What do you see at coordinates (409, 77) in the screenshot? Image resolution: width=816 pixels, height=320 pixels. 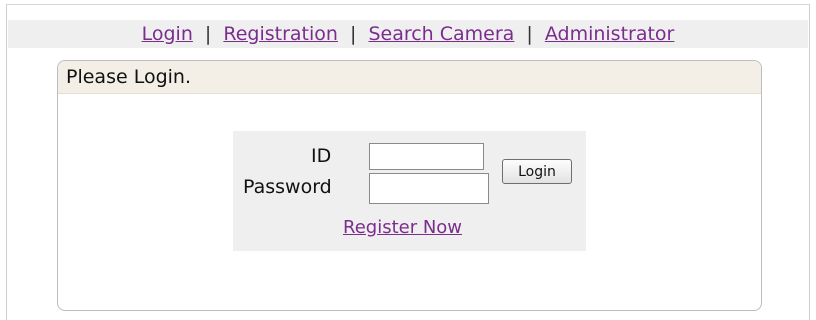 I see `panel-title: Please Login.` at bounding box center [409, 77].